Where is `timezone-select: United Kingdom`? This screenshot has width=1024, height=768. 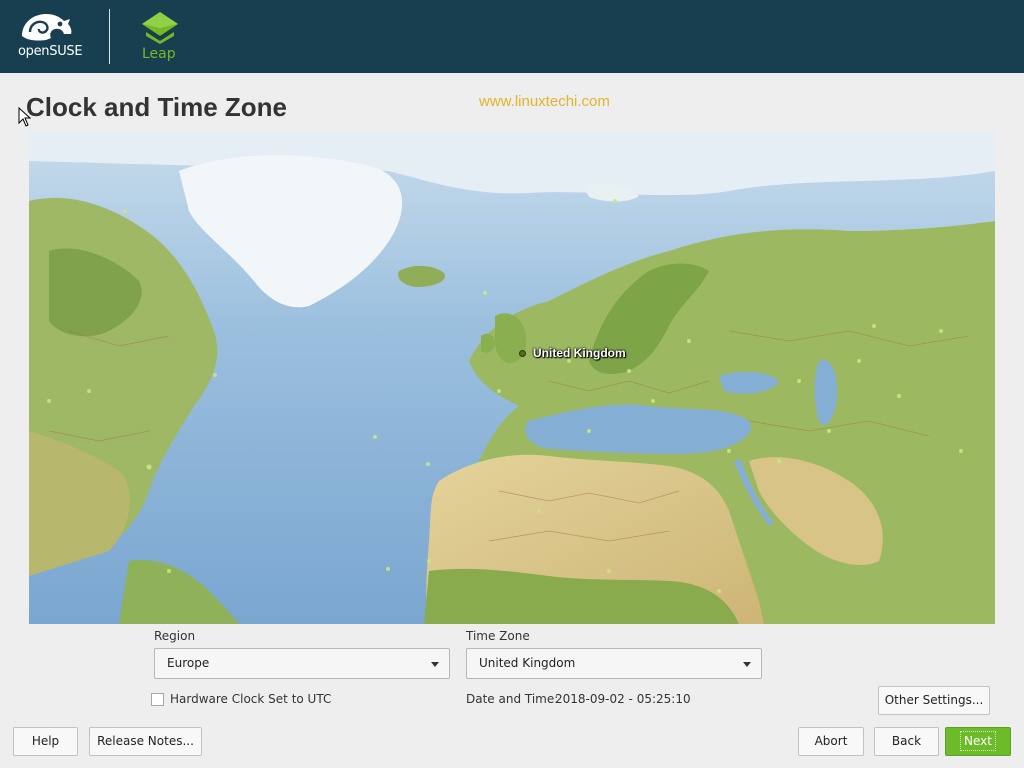 timezone-select: United Kingdom is located at coordinates (614, 663).